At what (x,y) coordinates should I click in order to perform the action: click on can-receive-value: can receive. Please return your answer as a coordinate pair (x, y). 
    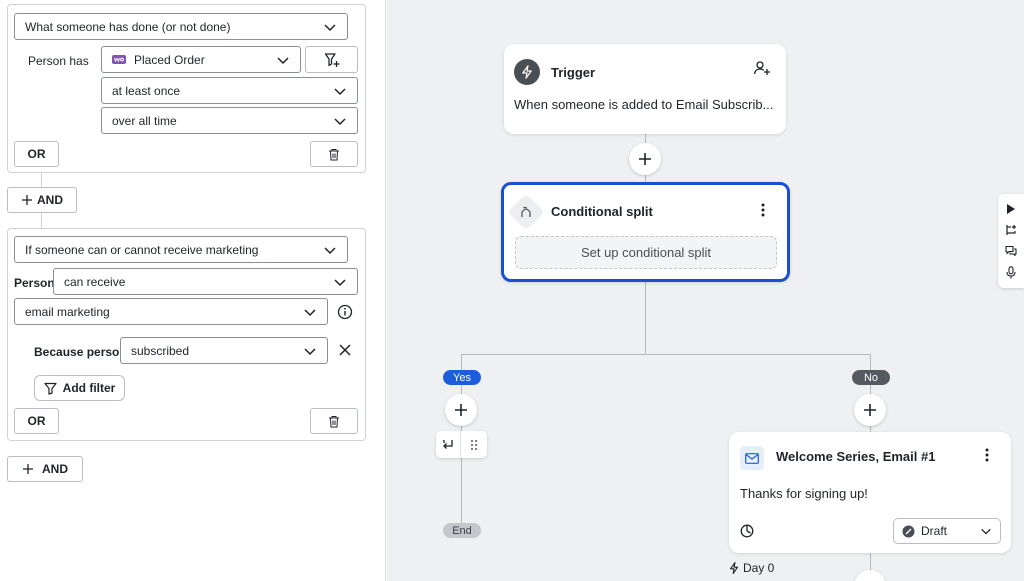
    Looking at the image, I should click on (95, 281).